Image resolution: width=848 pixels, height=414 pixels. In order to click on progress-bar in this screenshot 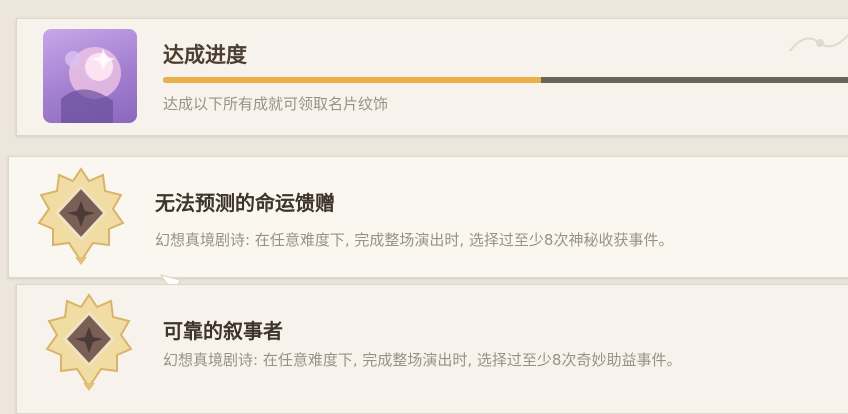, I will do `click(505, 80)`.